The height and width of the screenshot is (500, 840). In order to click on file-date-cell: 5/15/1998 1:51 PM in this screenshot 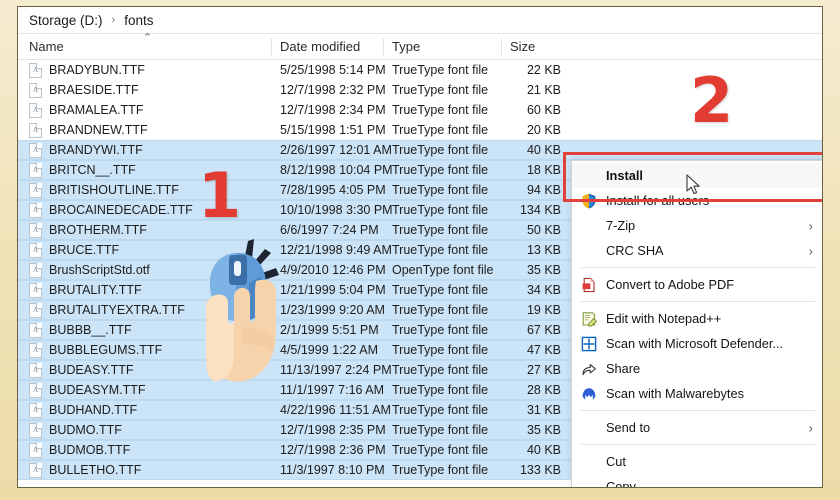, I will do `click(333, 130)`.